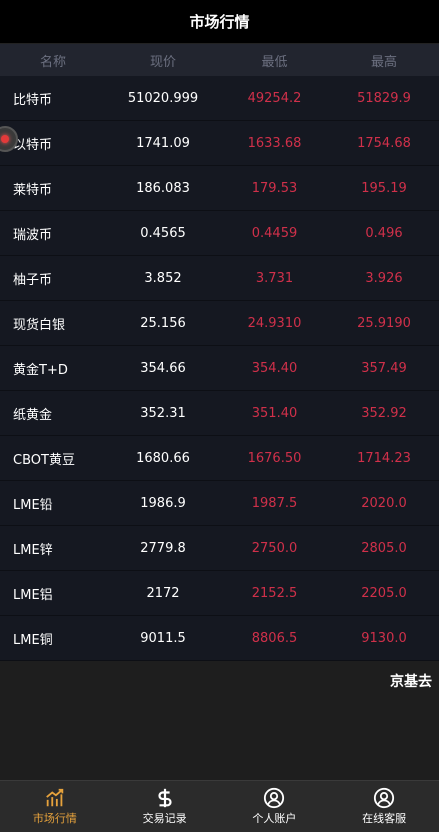 This screenshot has width=439, height=832. Describe the element at coordinates (384, 188) in the screenshot. I see `high-cell: 195.19` at that location.